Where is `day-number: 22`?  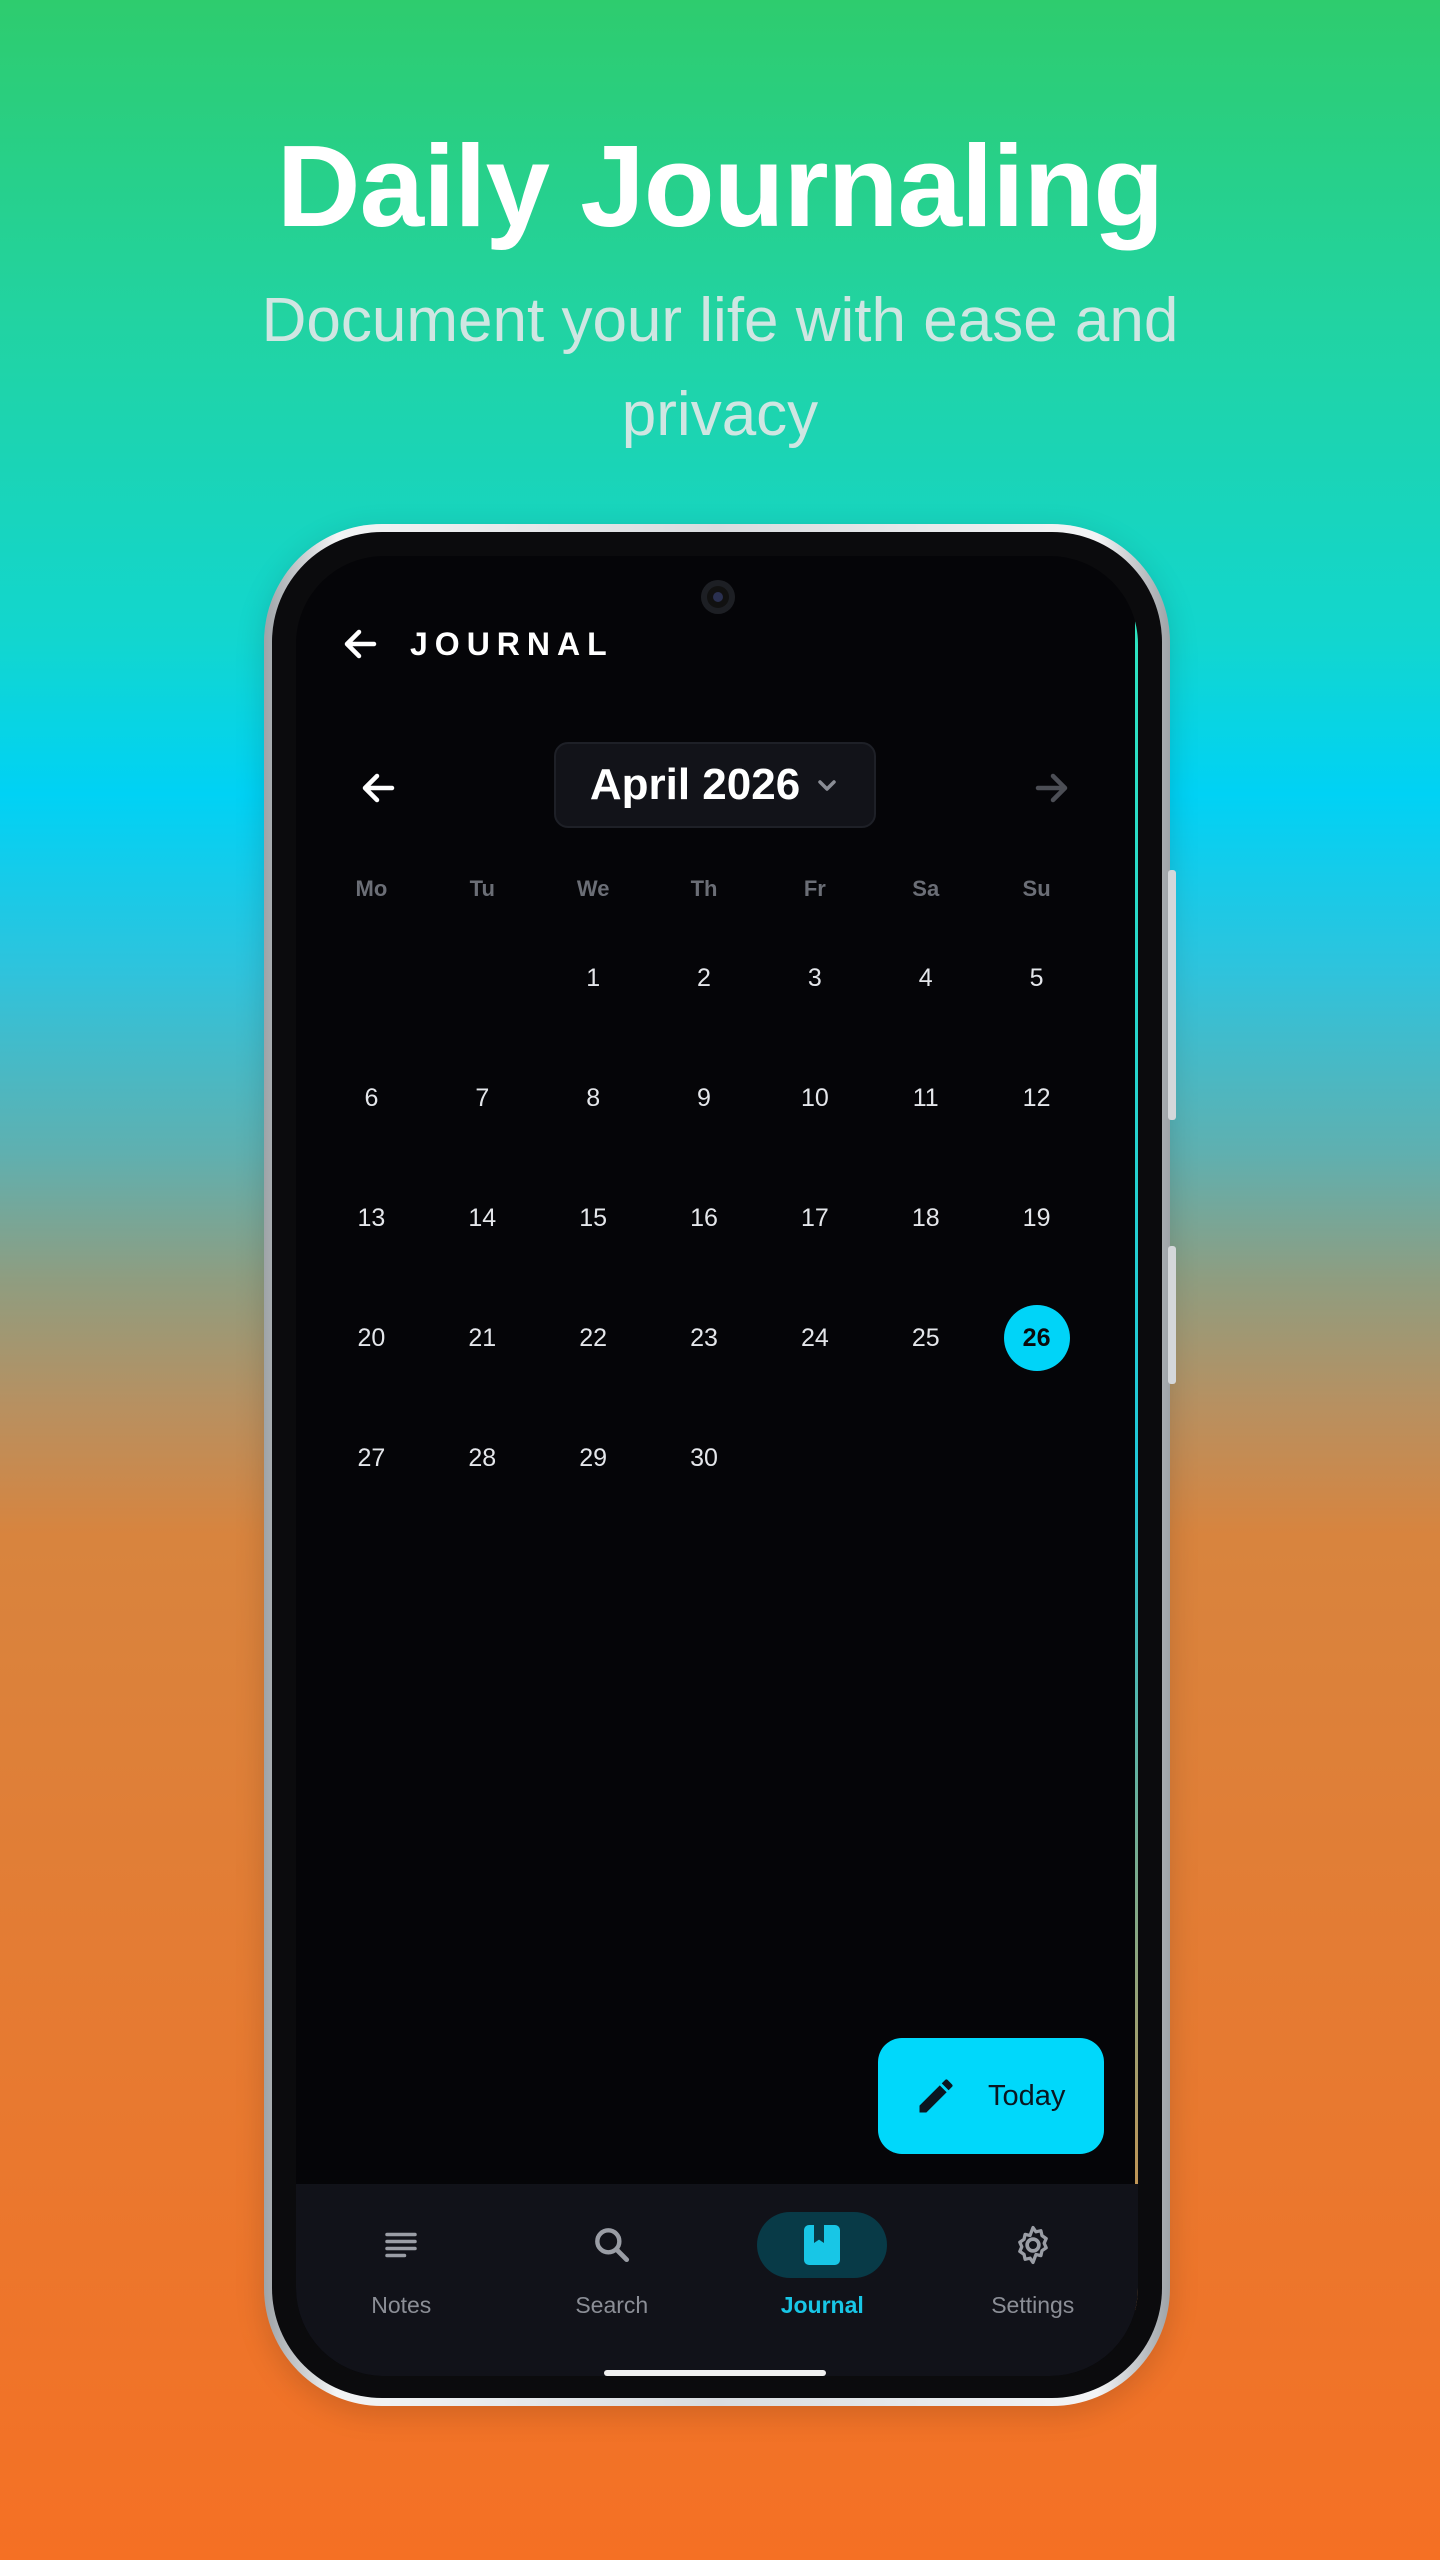
day-number: 22 is located at coordinates (593, 1337).